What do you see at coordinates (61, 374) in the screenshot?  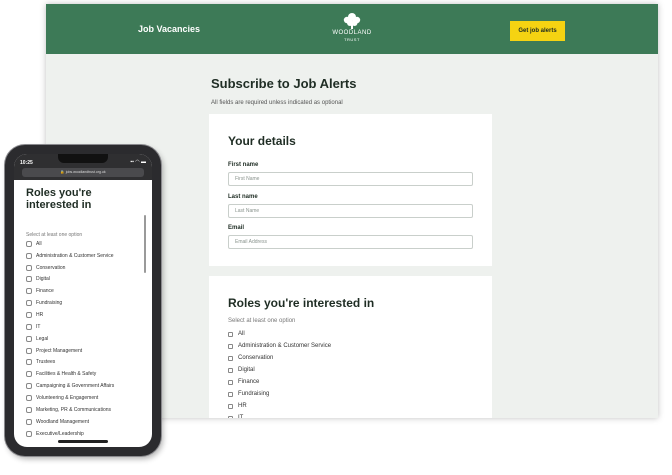 I see `mobile-role-option: Facilities & Health & Safety` at bounding box center [61, 374].